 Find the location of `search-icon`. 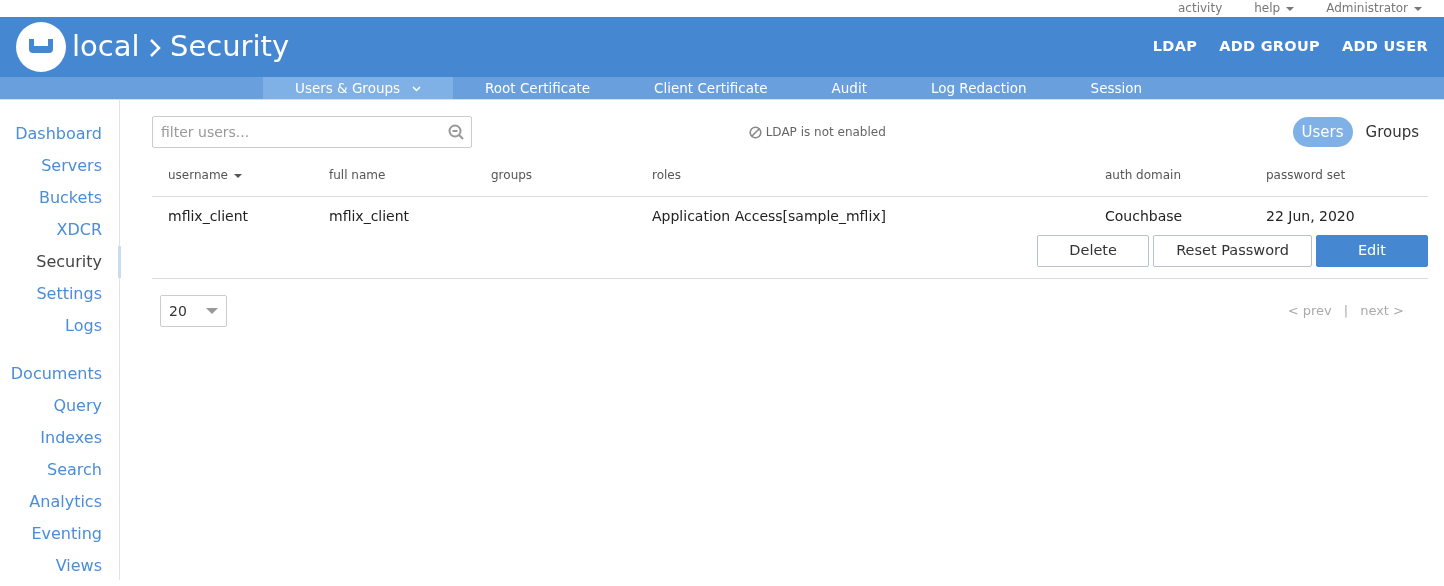

search-icon is located at coordinates (456, 132).